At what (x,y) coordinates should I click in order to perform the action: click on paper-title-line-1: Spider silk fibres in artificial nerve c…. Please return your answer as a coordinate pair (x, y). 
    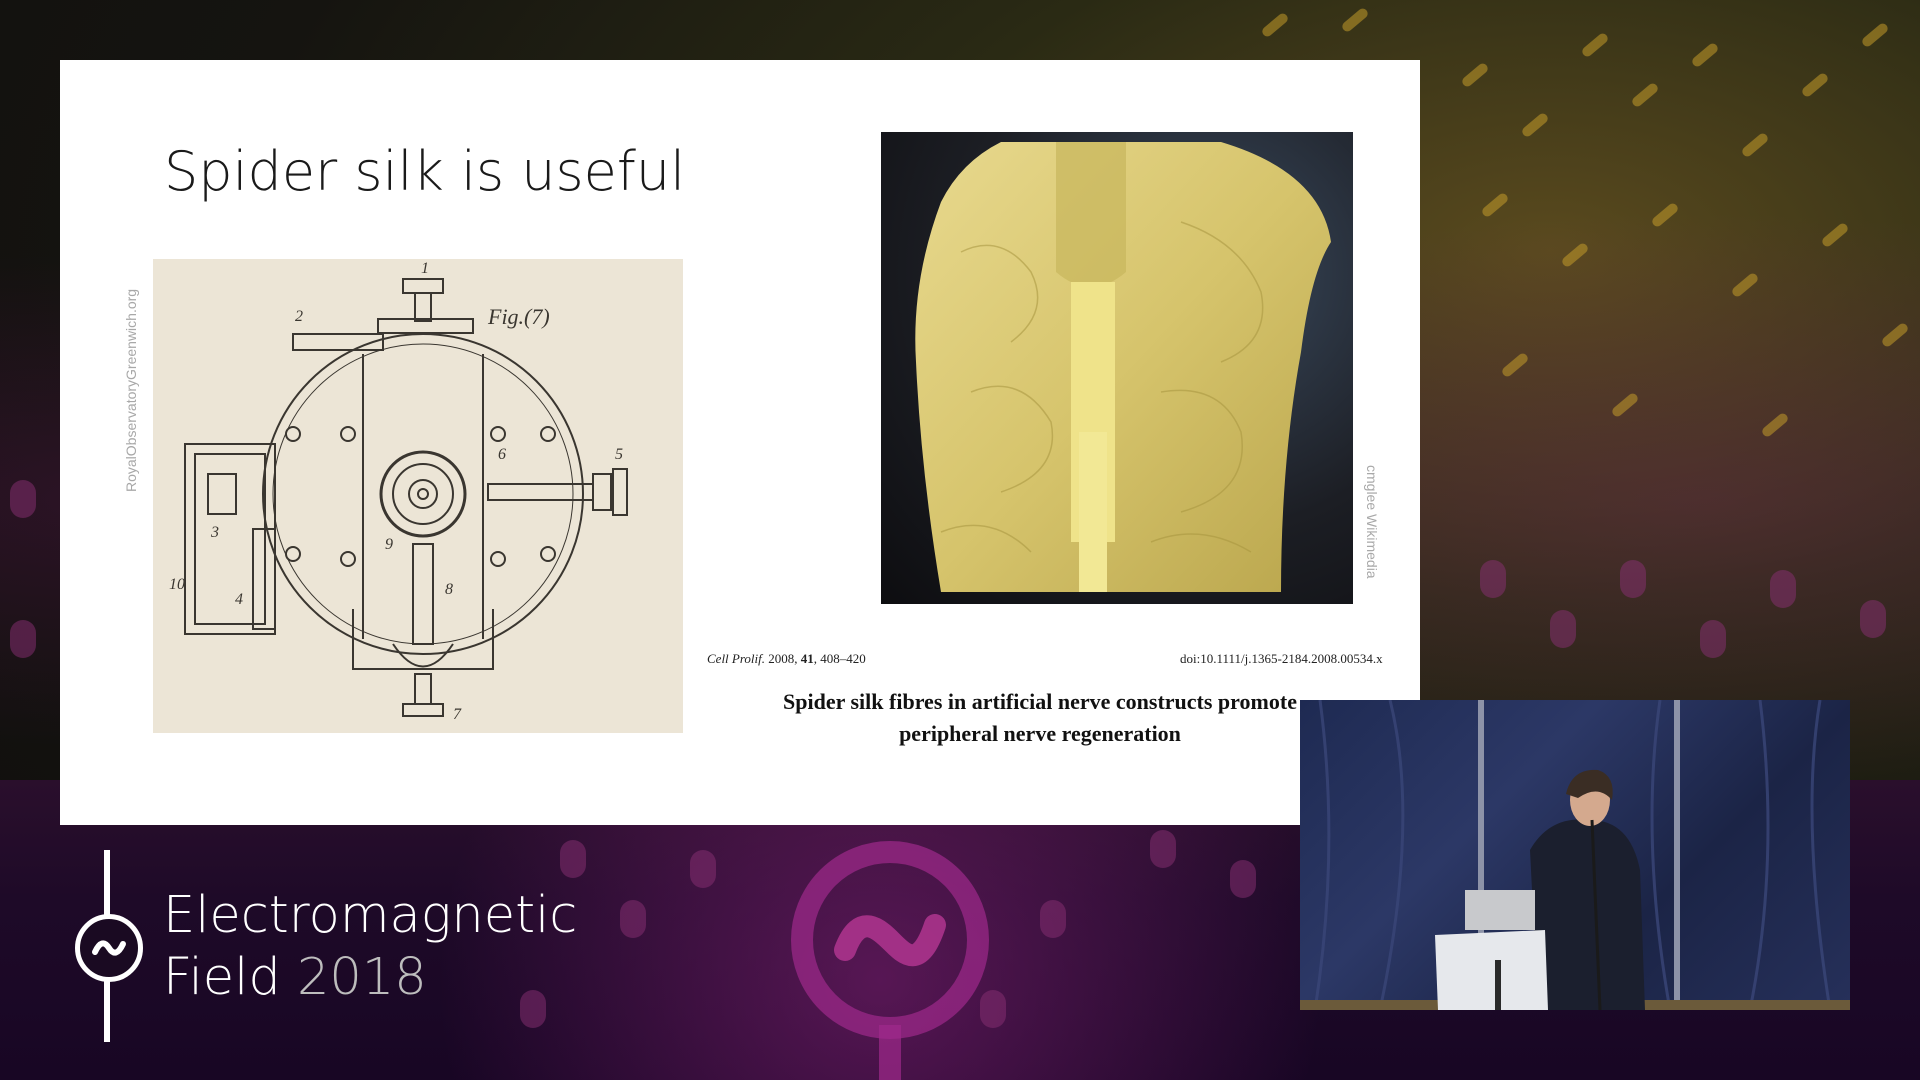
    Looking at the image, I should click on (1040, 701).